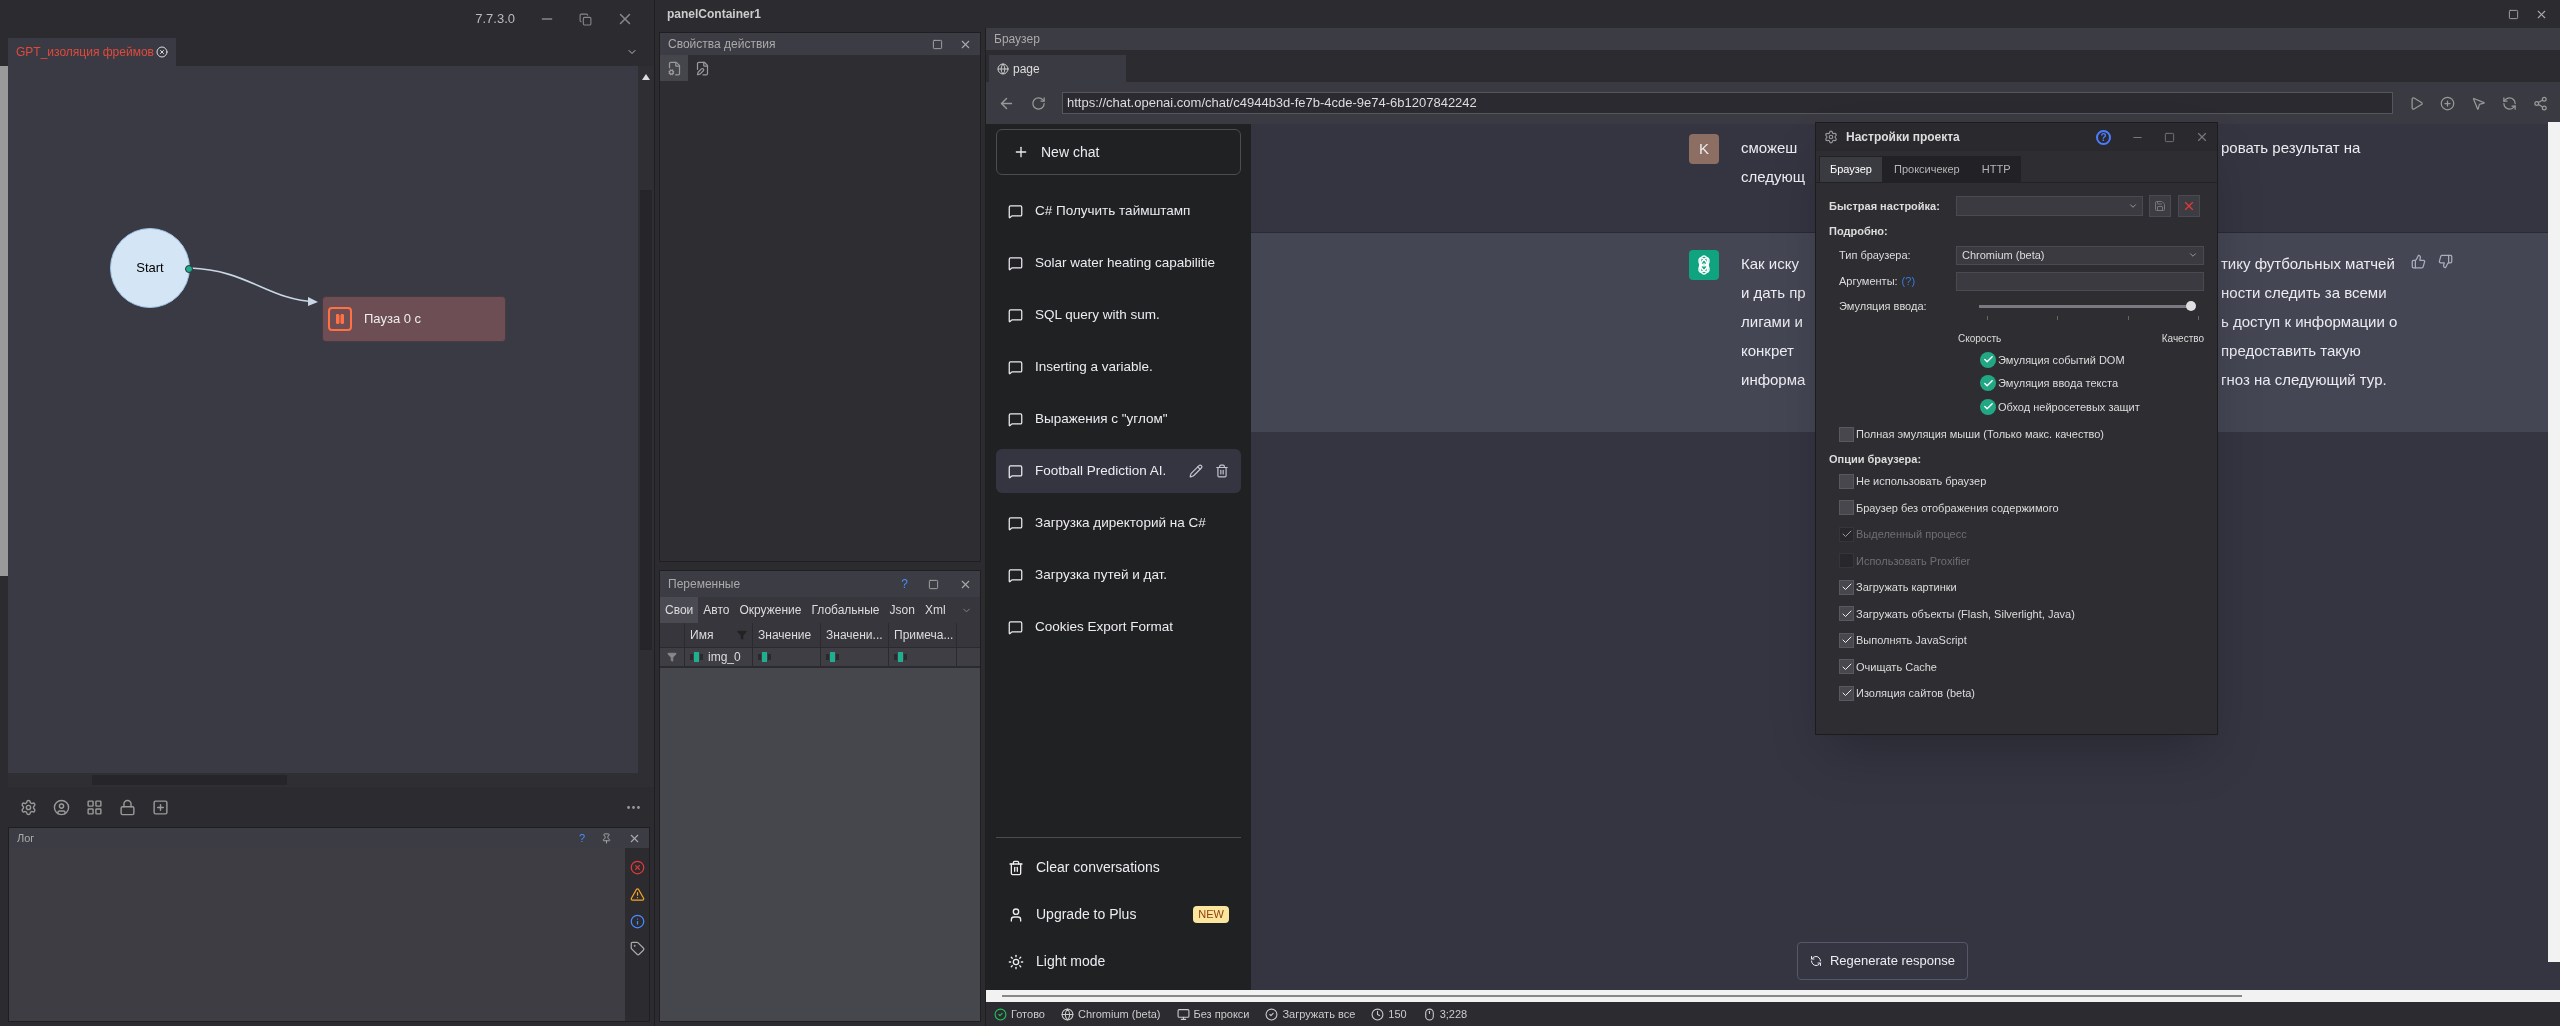 This screenshot has height=1026, width=2560. What do you see at coordinates (2061, 360) in the screenshot?
I see `option-label: Эмуляция событий DOM` at bounding box center [2061, 360].